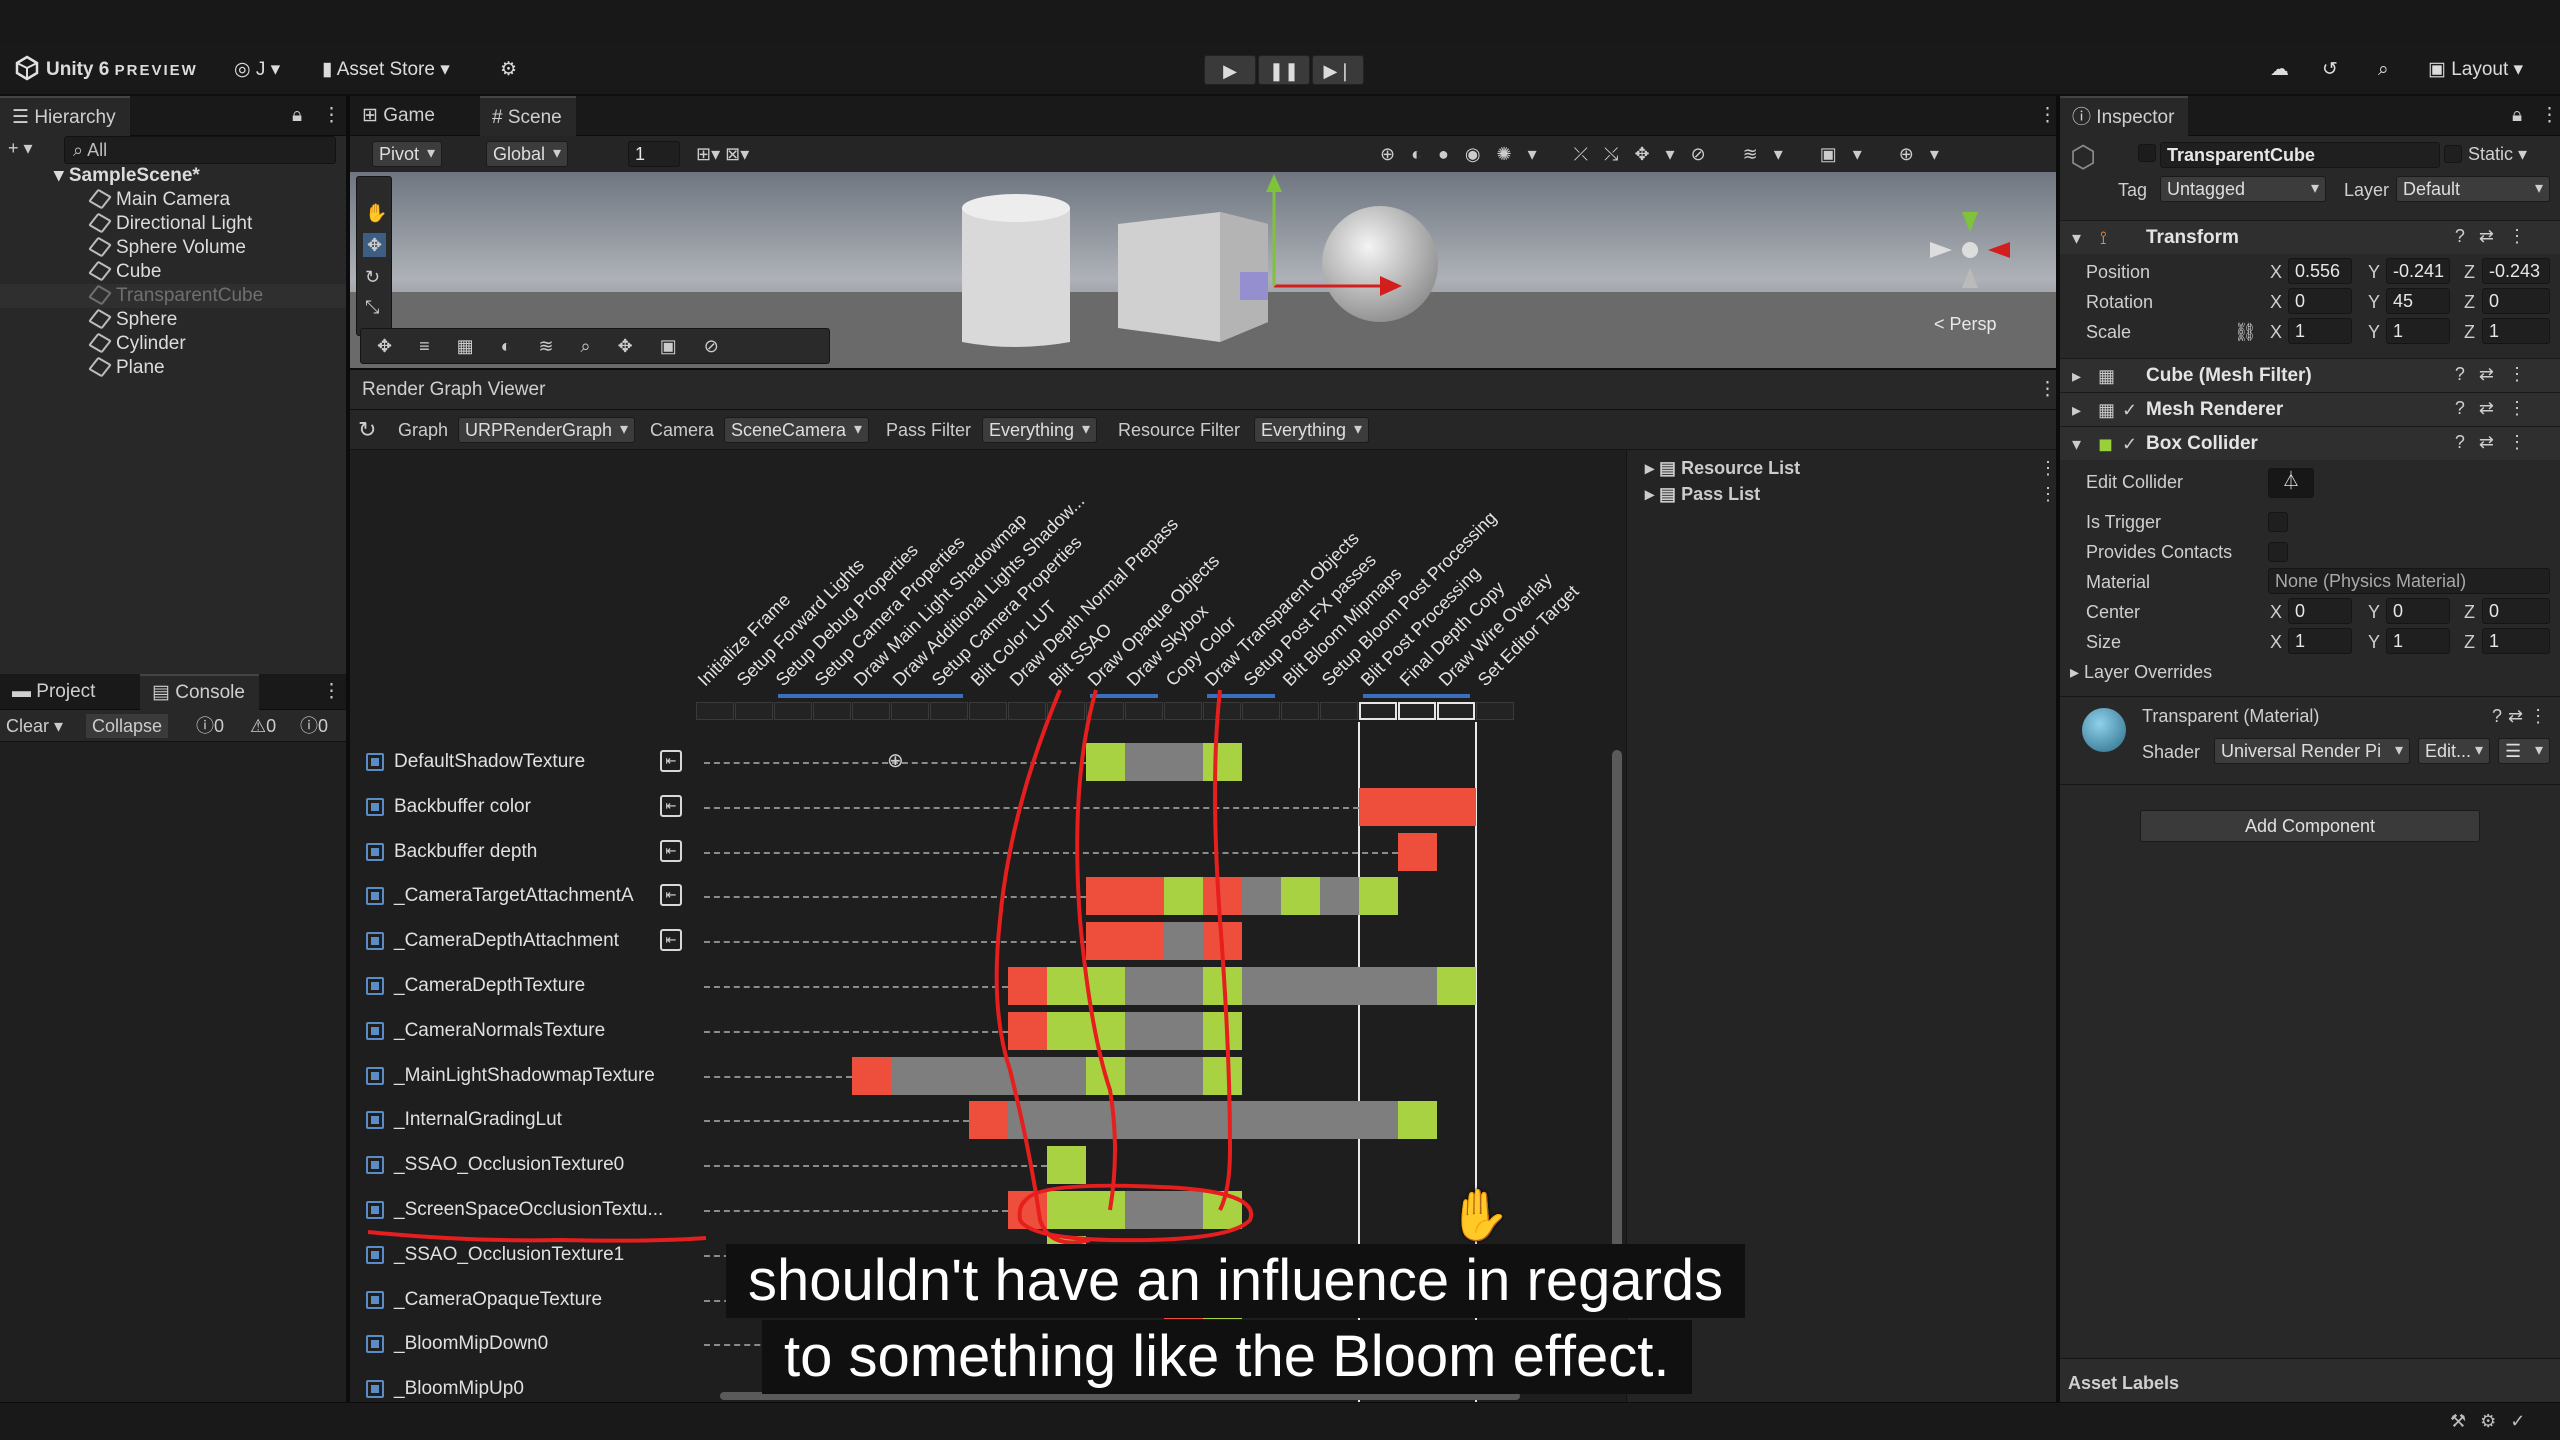 This screenshot has width=2560, height=1440. What do you see at coordinates (561, 346) in the screenshot?
I see `overlay-tool-icons: ✥≡▦◐≋⌕✥▣⊘` at bounding box center [561, 346].